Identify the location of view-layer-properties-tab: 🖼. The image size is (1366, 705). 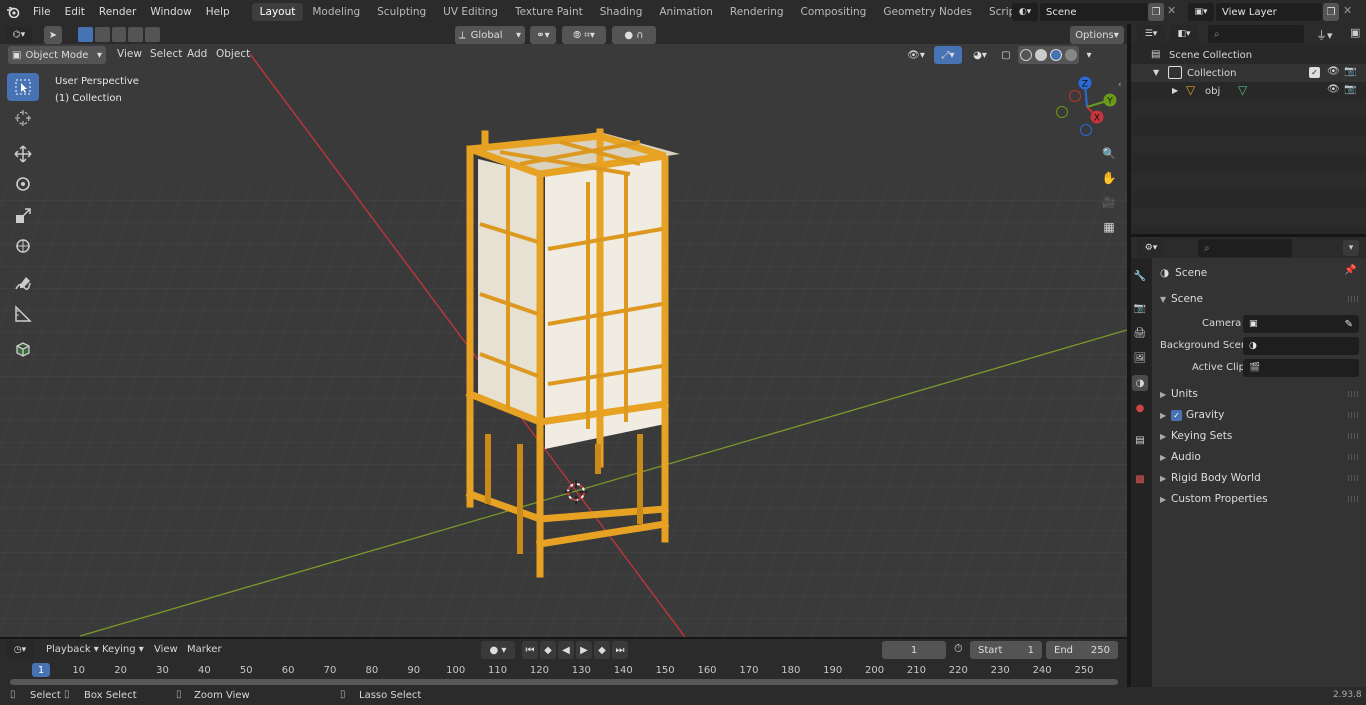
(1140, 358).